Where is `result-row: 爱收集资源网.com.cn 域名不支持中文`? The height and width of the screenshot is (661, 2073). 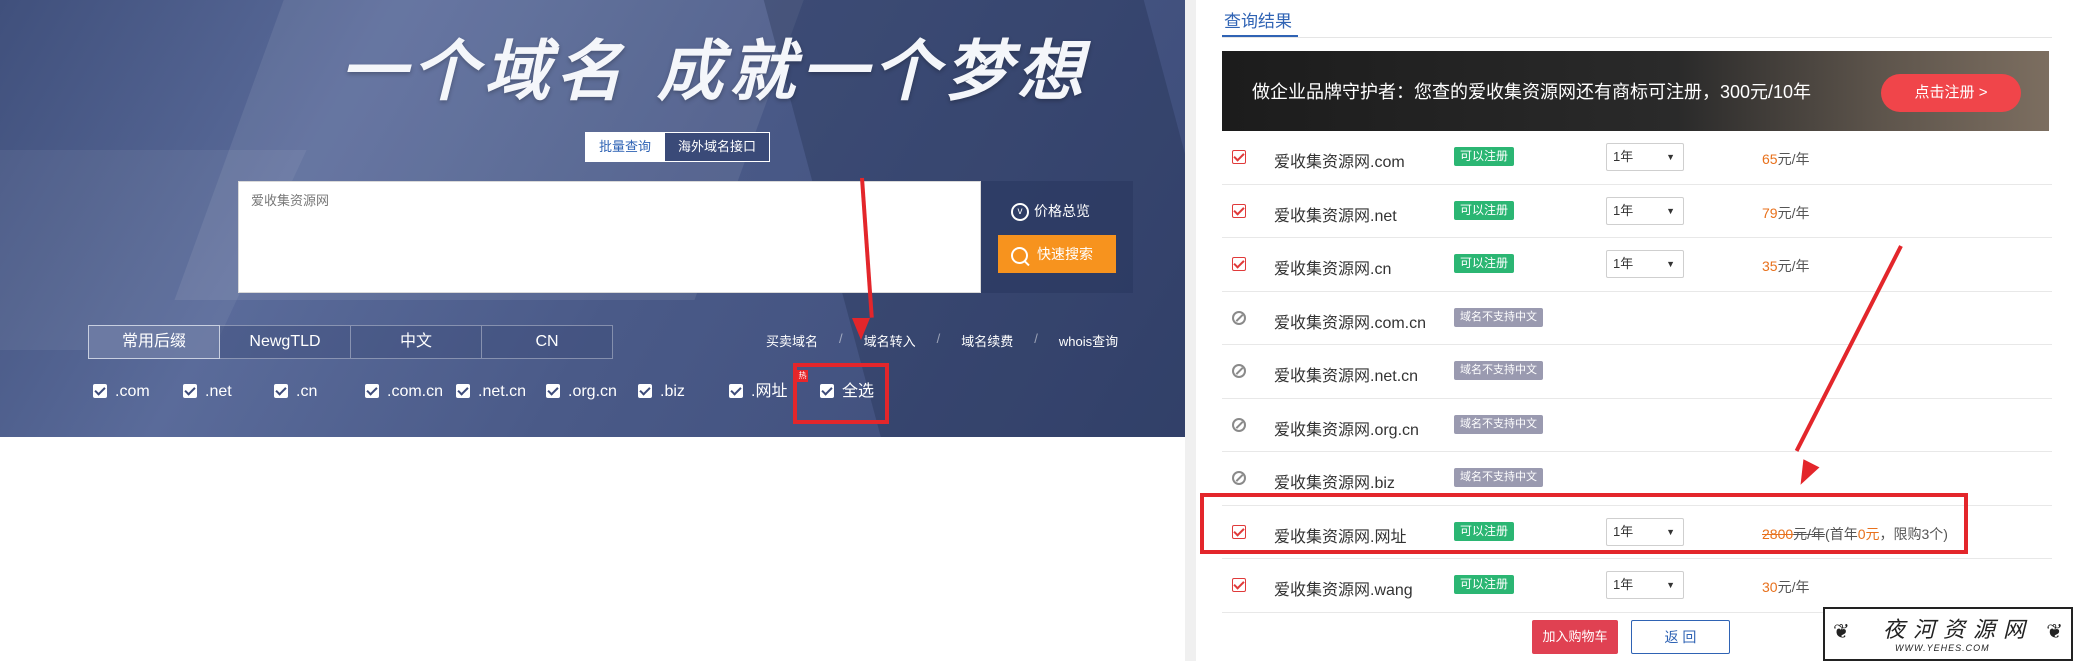 result-row: 爱收集资源网.com.cn 域名不支持中文 is located at coordinates (1637, 318).